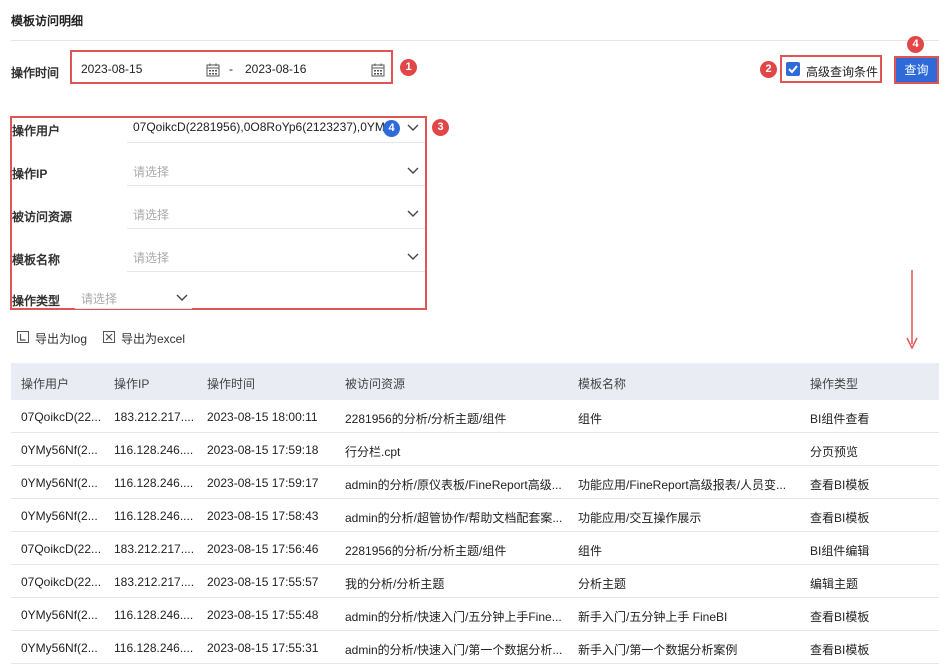 The height and width of the screenshot is (664, 951). What do you see at coordinates (263, 648) in the screenshot?
I see `cell-time: 2023-08-15 17:55:31` at bounding box center [263, 648].